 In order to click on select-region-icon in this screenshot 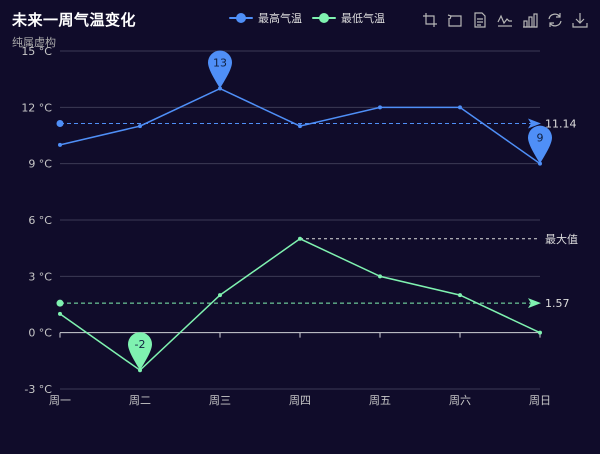, I will do `click(430, 20)`.